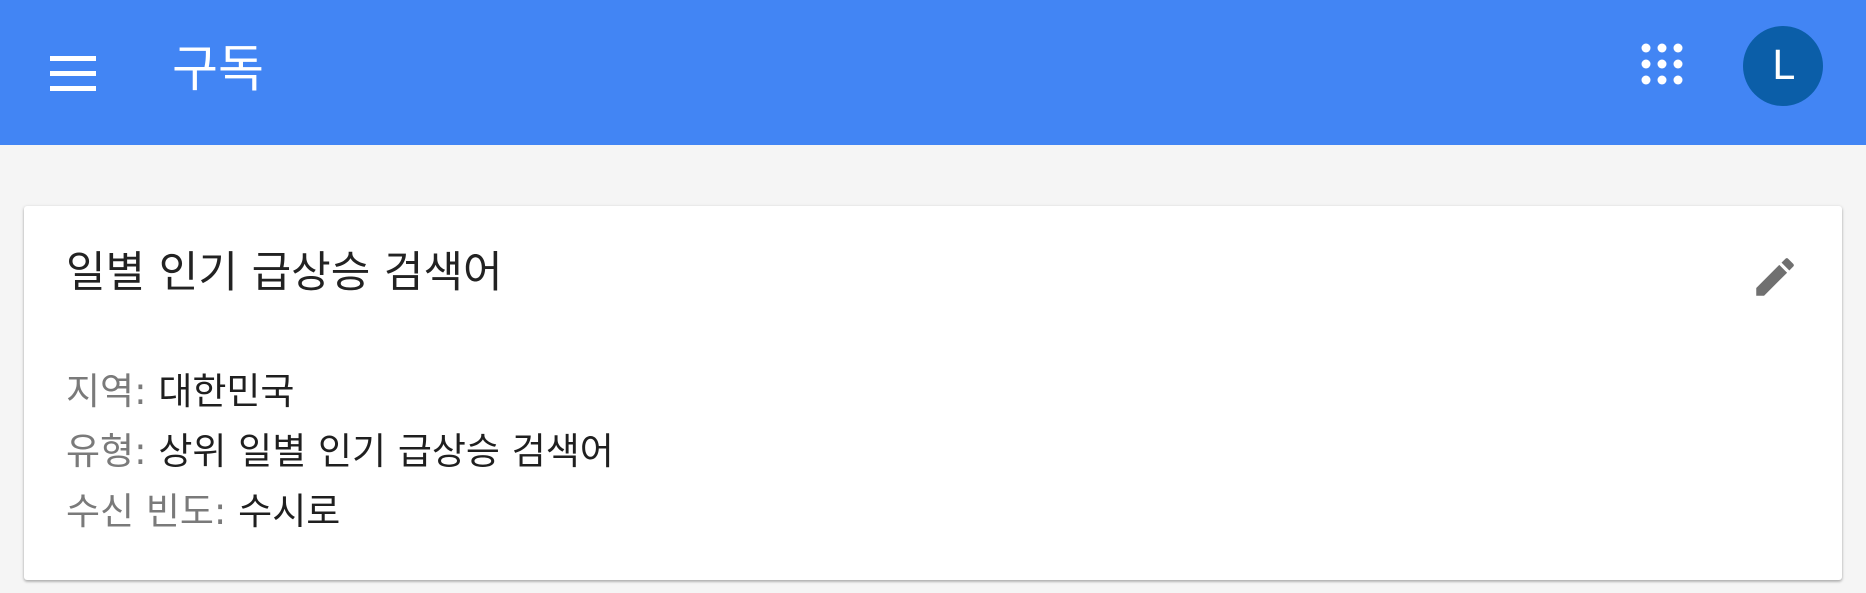  I want to click on detail-row-region: 지역: 대한민국, so click(180, 392).